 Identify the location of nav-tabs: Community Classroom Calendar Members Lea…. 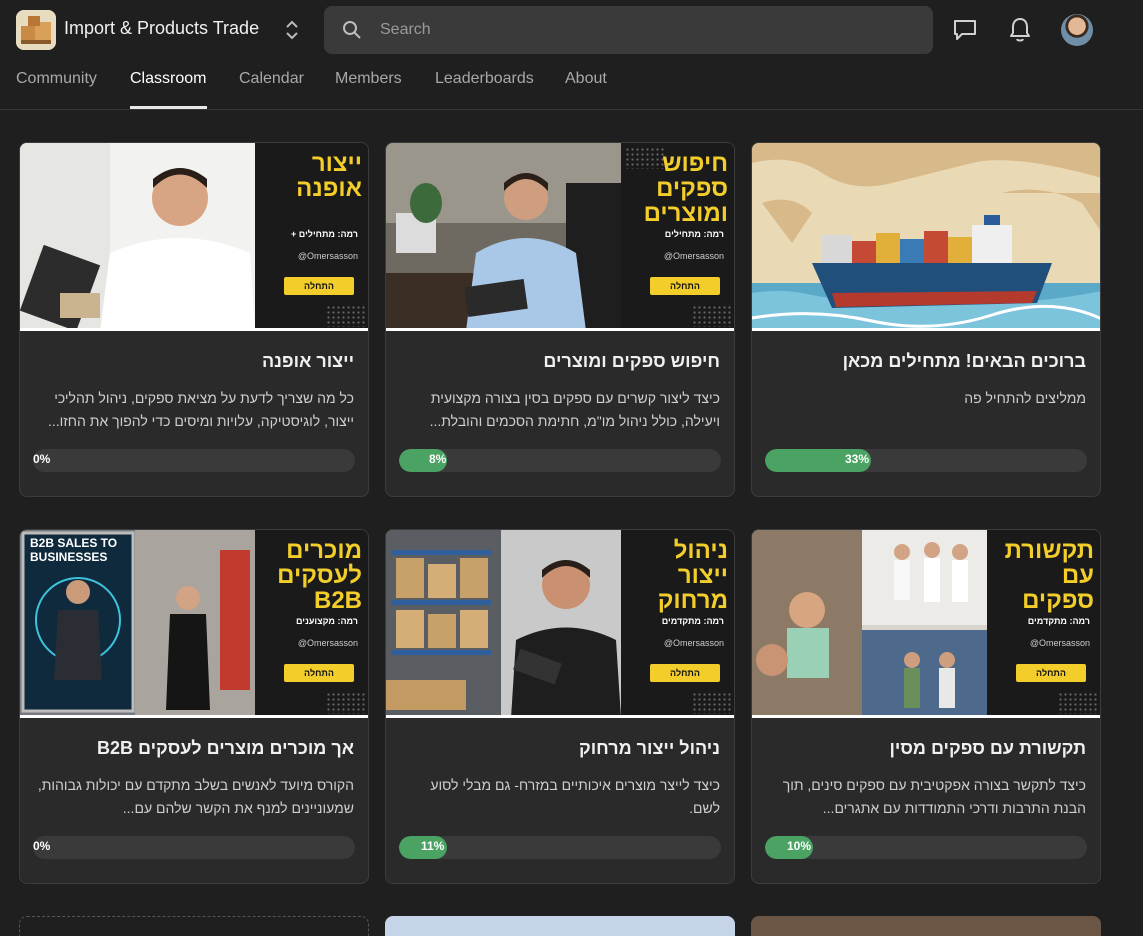
(571, 85).